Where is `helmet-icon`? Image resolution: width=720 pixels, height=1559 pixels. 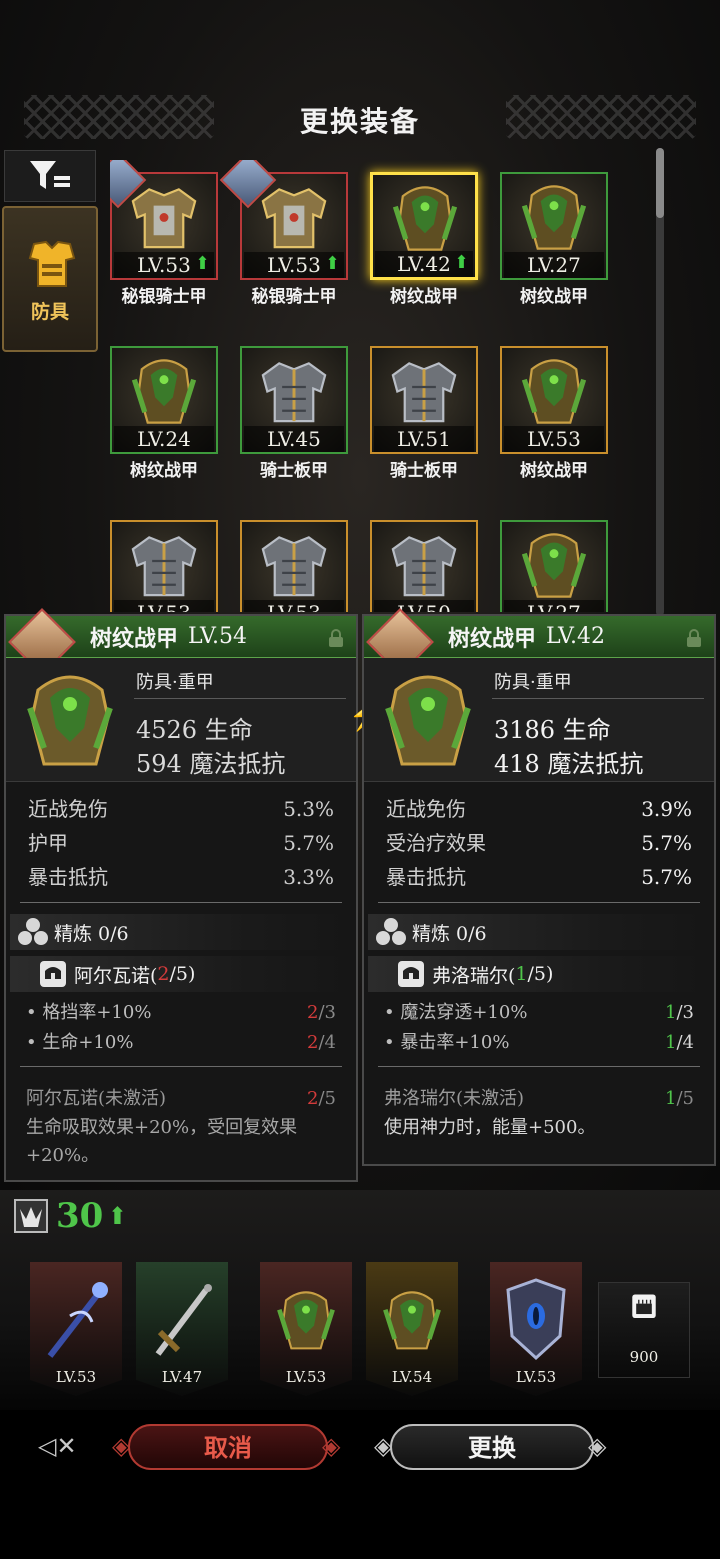 helmet-icon is located at coordinates (411, 974).